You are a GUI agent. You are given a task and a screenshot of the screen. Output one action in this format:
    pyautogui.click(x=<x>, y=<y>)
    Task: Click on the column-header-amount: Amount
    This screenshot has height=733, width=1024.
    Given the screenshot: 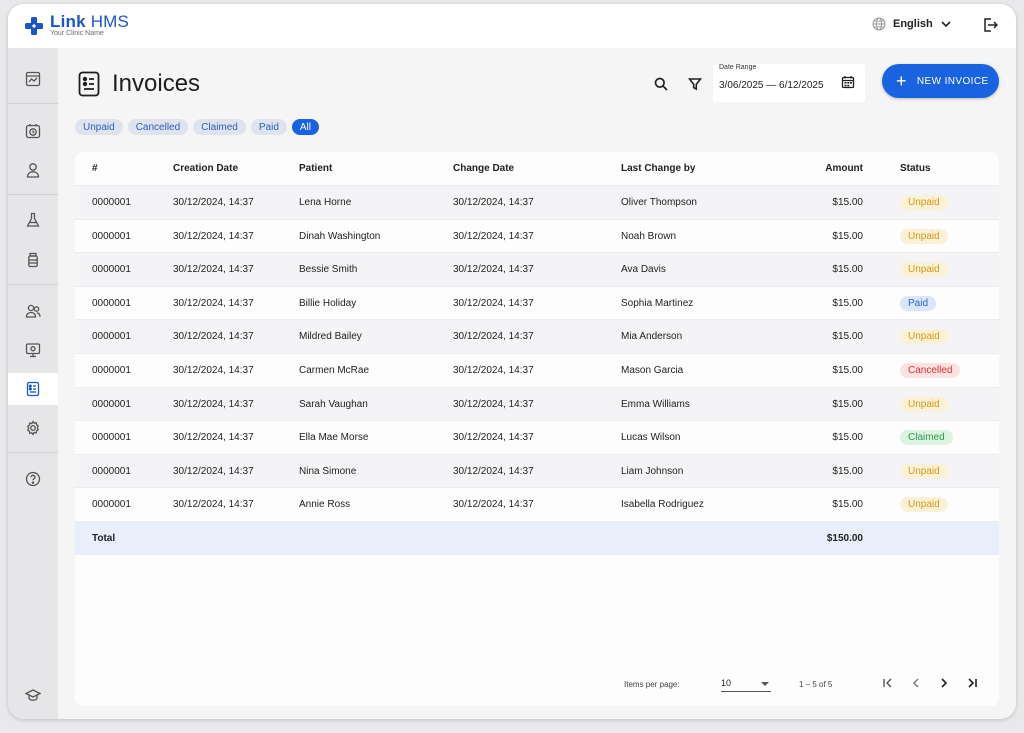 What is the action you would take?
    pyautogui.click(x=829, y=168)
    